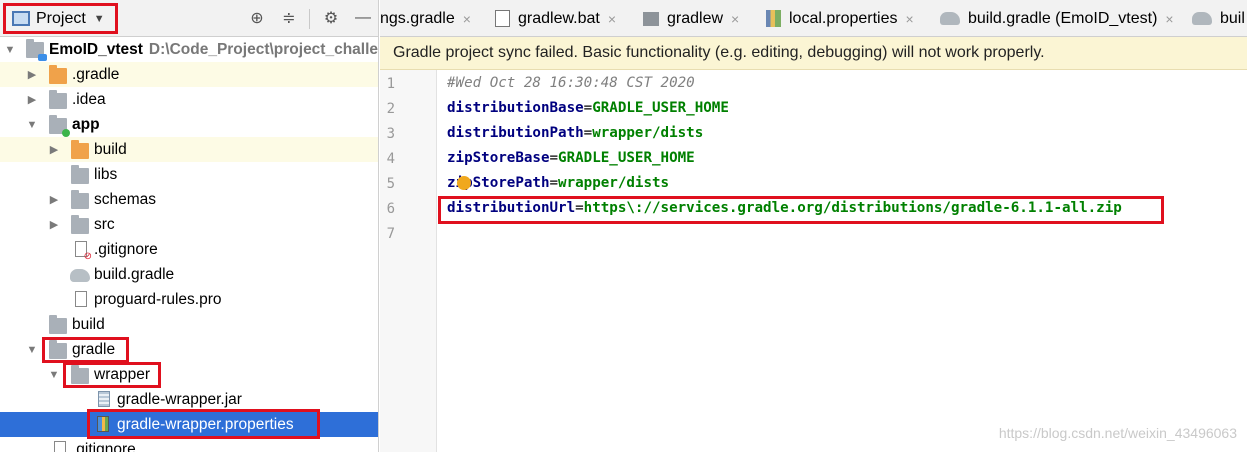 The width and height of the screenshot is (1247, 452). Describe the element at coordinates (189, 174) in the screenshot. I see `tree-item-libs: libs` at that location.